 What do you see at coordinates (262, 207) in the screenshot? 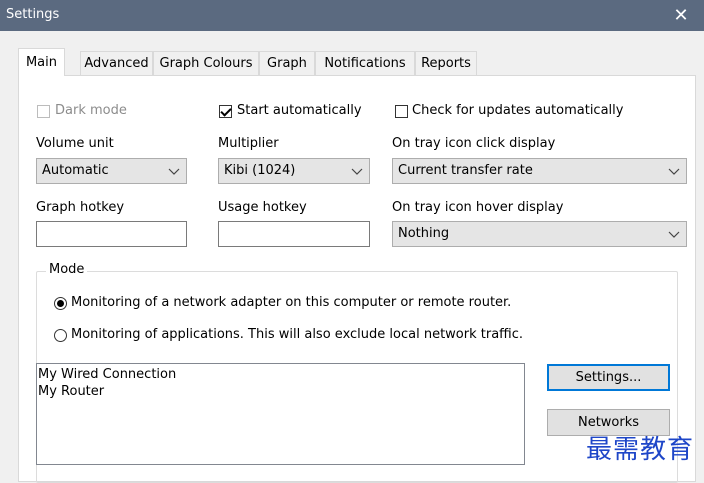
I see `usage-hotkey-label: Usage hotkey` at bounding box center [262, 207].